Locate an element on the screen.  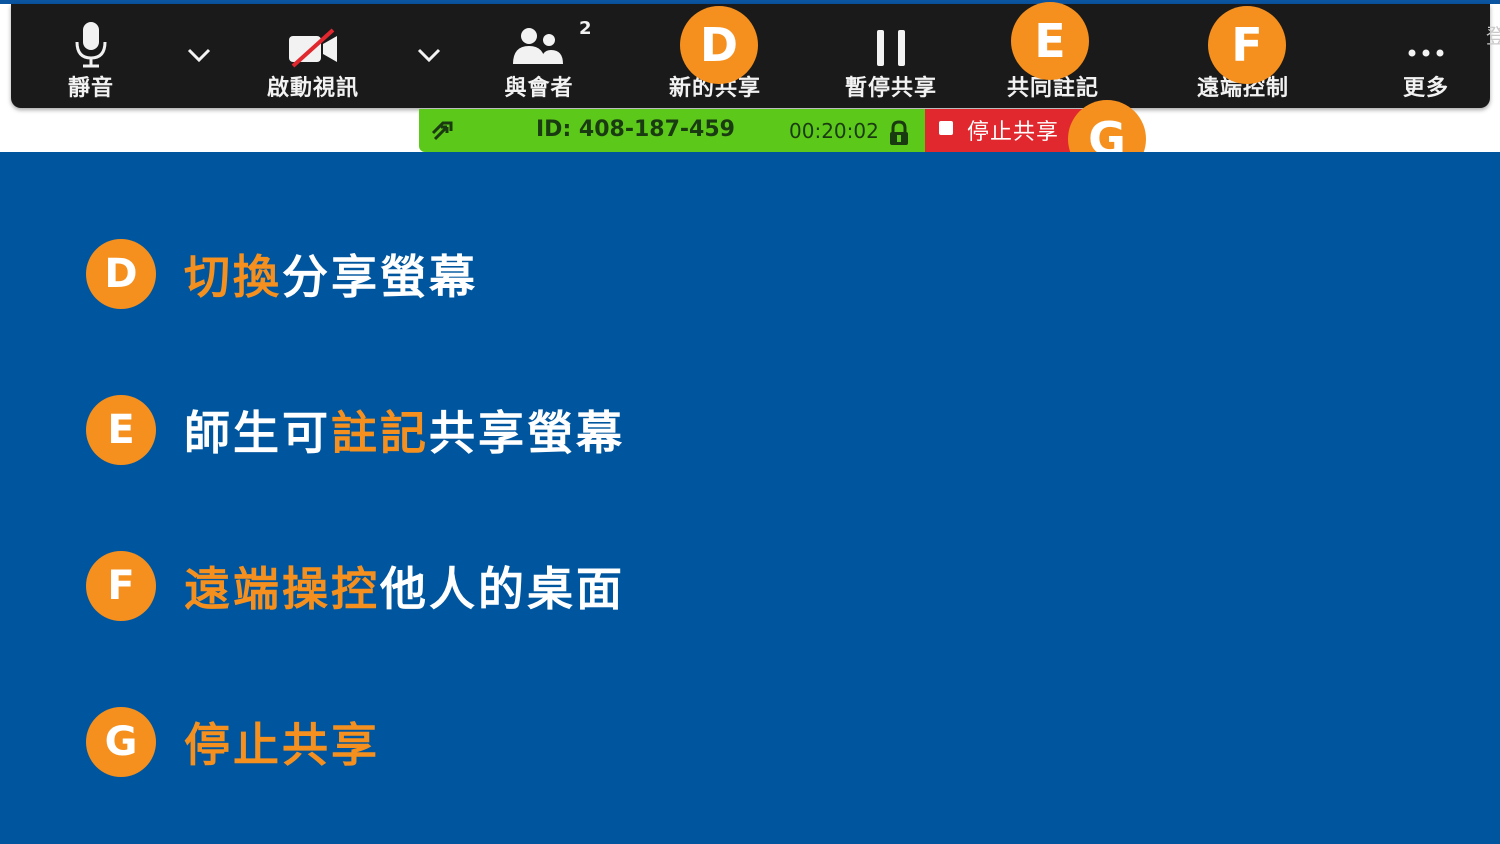
legend-badge-f: F is located at coordinates (121, 586).